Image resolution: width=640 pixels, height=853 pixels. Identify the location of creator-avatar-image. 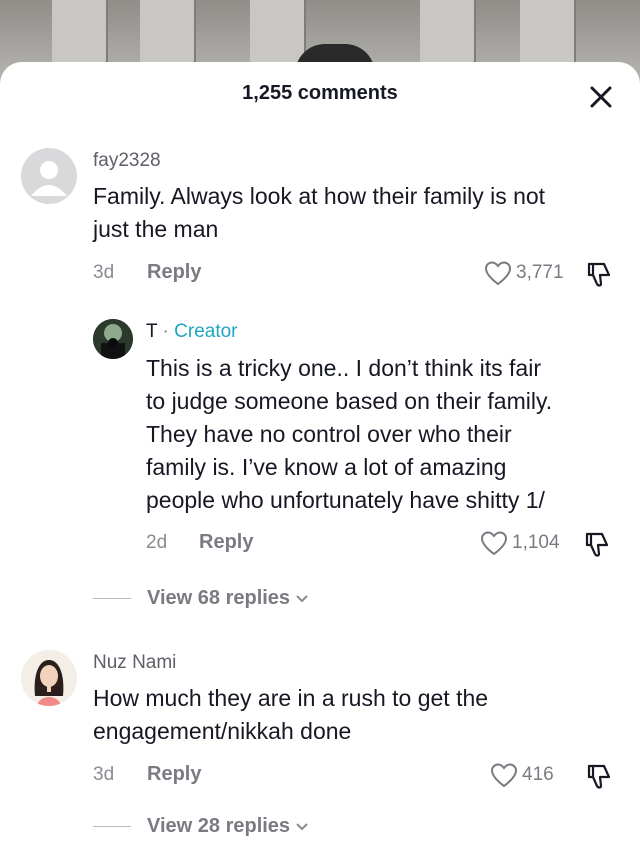
(113, 339).